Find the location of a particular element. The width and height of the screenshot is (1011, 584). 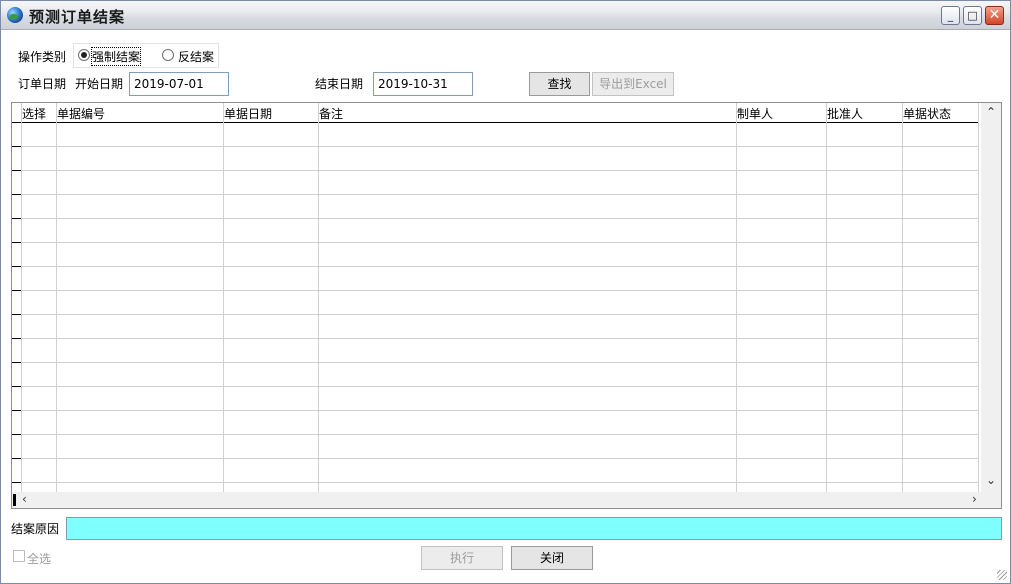

col-header-doc-no: 单据编号 is located at coordinates (81, 113).